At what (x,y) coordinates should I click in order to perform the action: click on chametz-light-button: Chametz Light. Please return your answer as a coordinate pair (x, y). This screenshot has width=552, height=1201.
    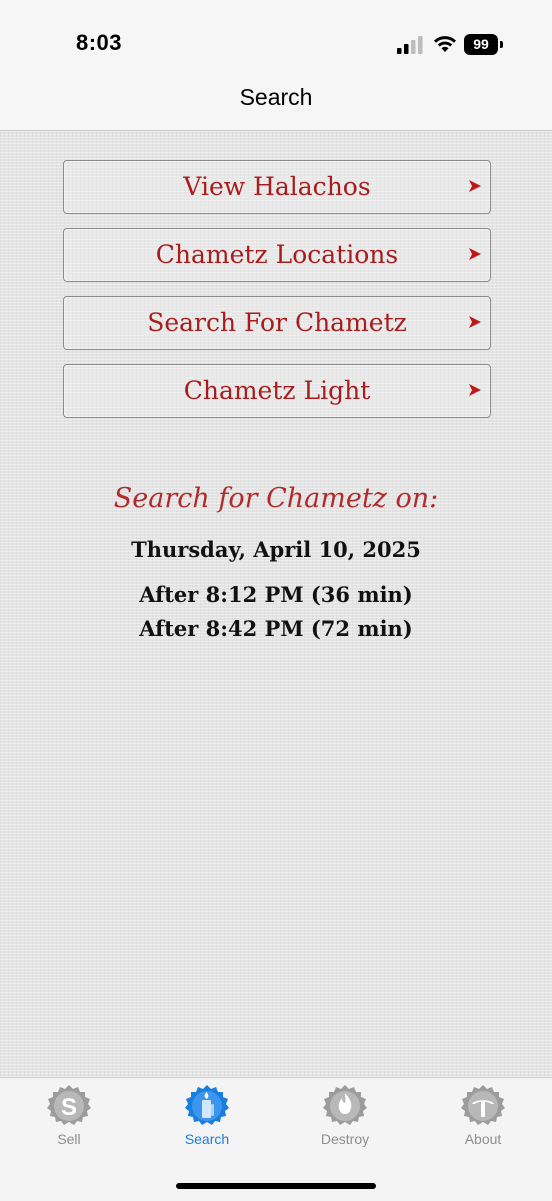
    Looking at the image, I should click on (277, 391).